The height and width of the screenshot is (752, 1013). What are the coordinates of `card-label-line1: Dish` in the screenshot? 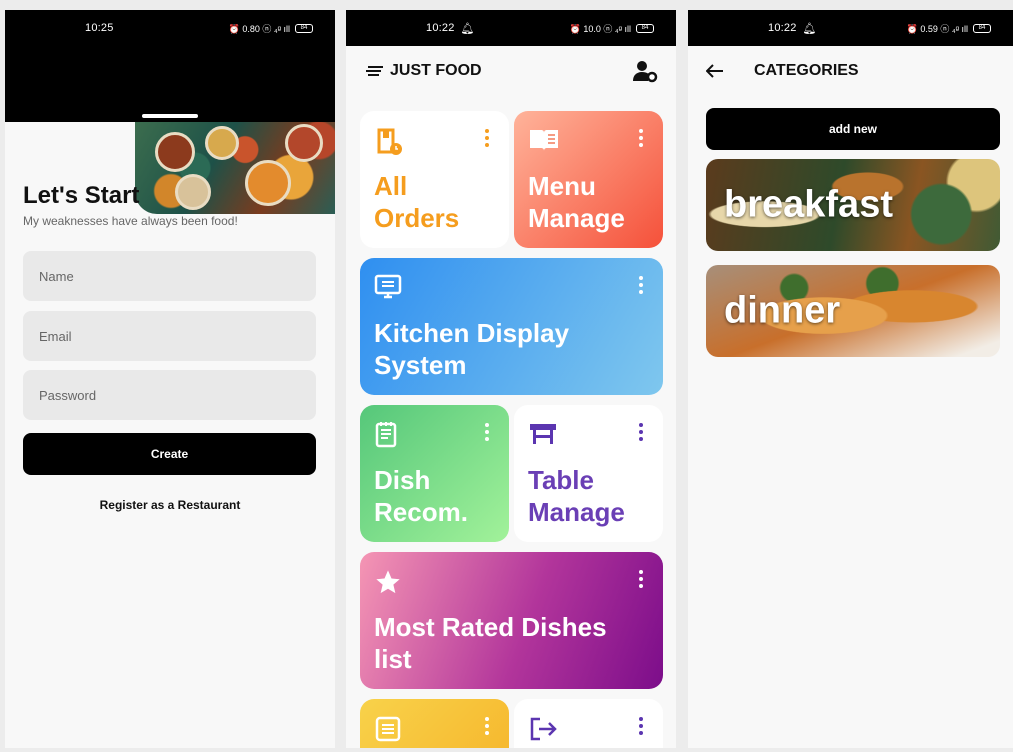 It's located at (402, 480).